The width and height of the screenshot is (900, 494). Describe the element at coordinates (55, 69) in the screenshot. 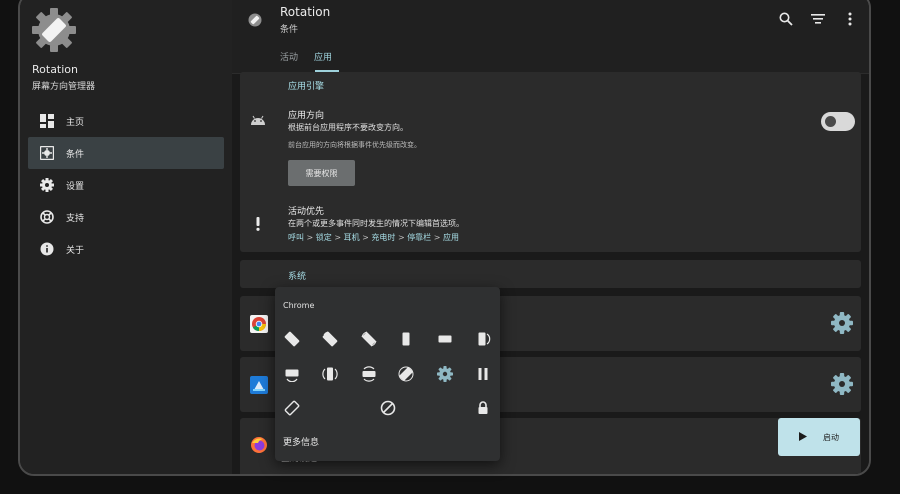

I see `app-name: Rotation` at that location.